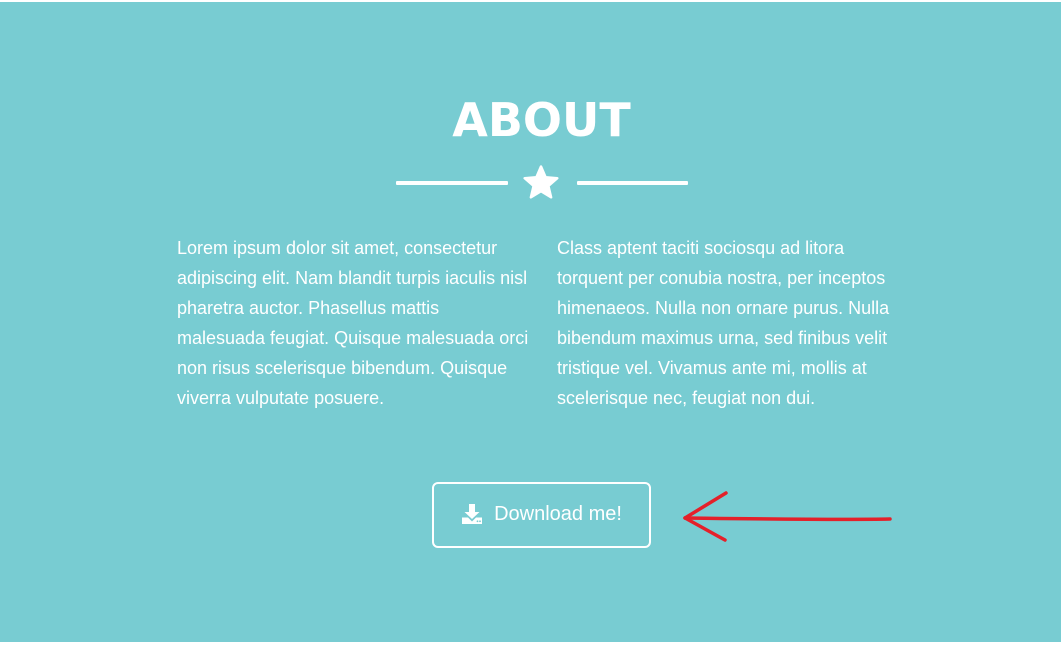 This screenshot has width=1061, height=645. Describe the element at coordinates (787, 516) in the screenshot. I see `red-arrow-icon` at that location.